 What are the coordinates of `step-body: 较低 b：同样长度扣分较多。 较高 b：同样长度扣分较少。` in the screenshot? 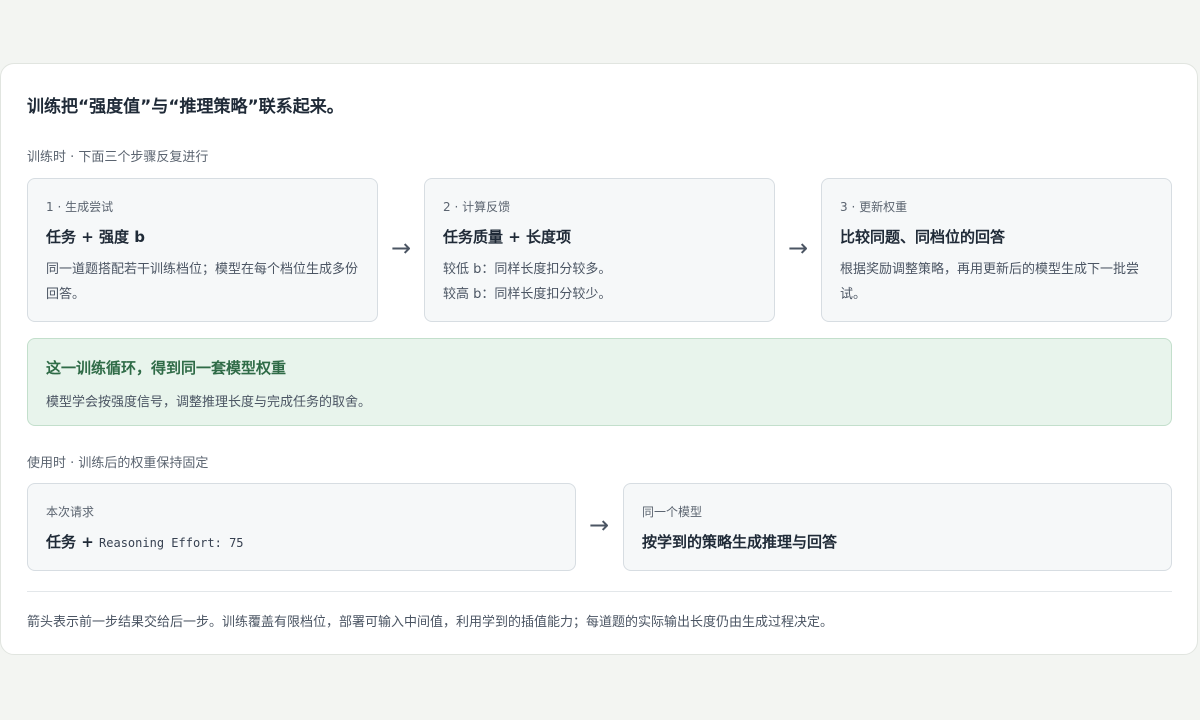 It's located at (599, 282).